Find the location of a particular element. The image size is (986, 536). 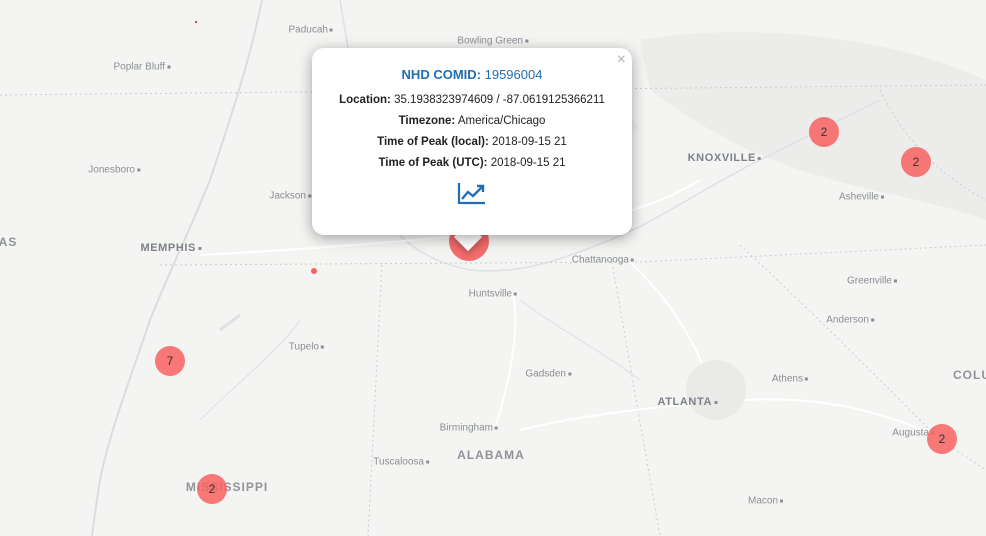

peak-local-value: 2018-09-15 21 is located at coordinates (529, 142).